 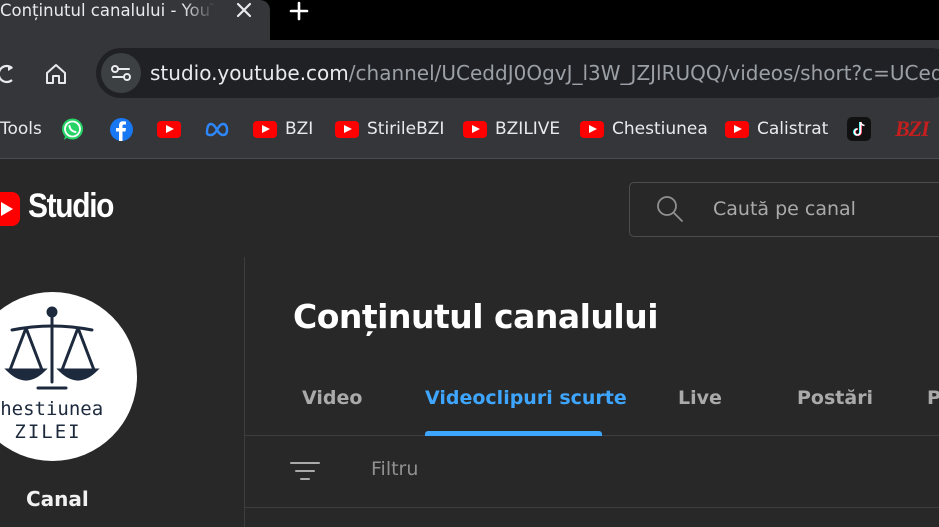 What do you see at coordinates (933, 398) in the screenshot?
I see `tab-more: P` at bounding box center [933, 398].